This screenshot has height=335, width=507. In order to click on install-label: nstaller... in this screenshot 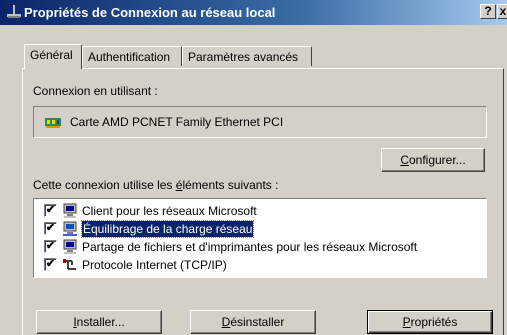, I will do `click(100, 322)`.